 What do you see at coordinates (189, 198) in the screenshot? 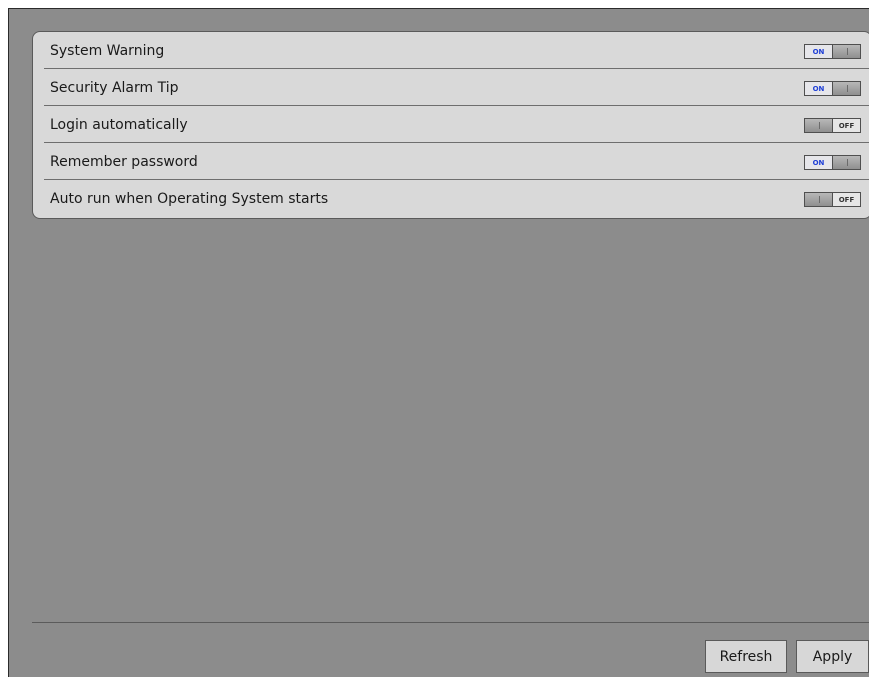
I see `setting-label: Auto run when Operating System starts` at bounding box center [189, 198].